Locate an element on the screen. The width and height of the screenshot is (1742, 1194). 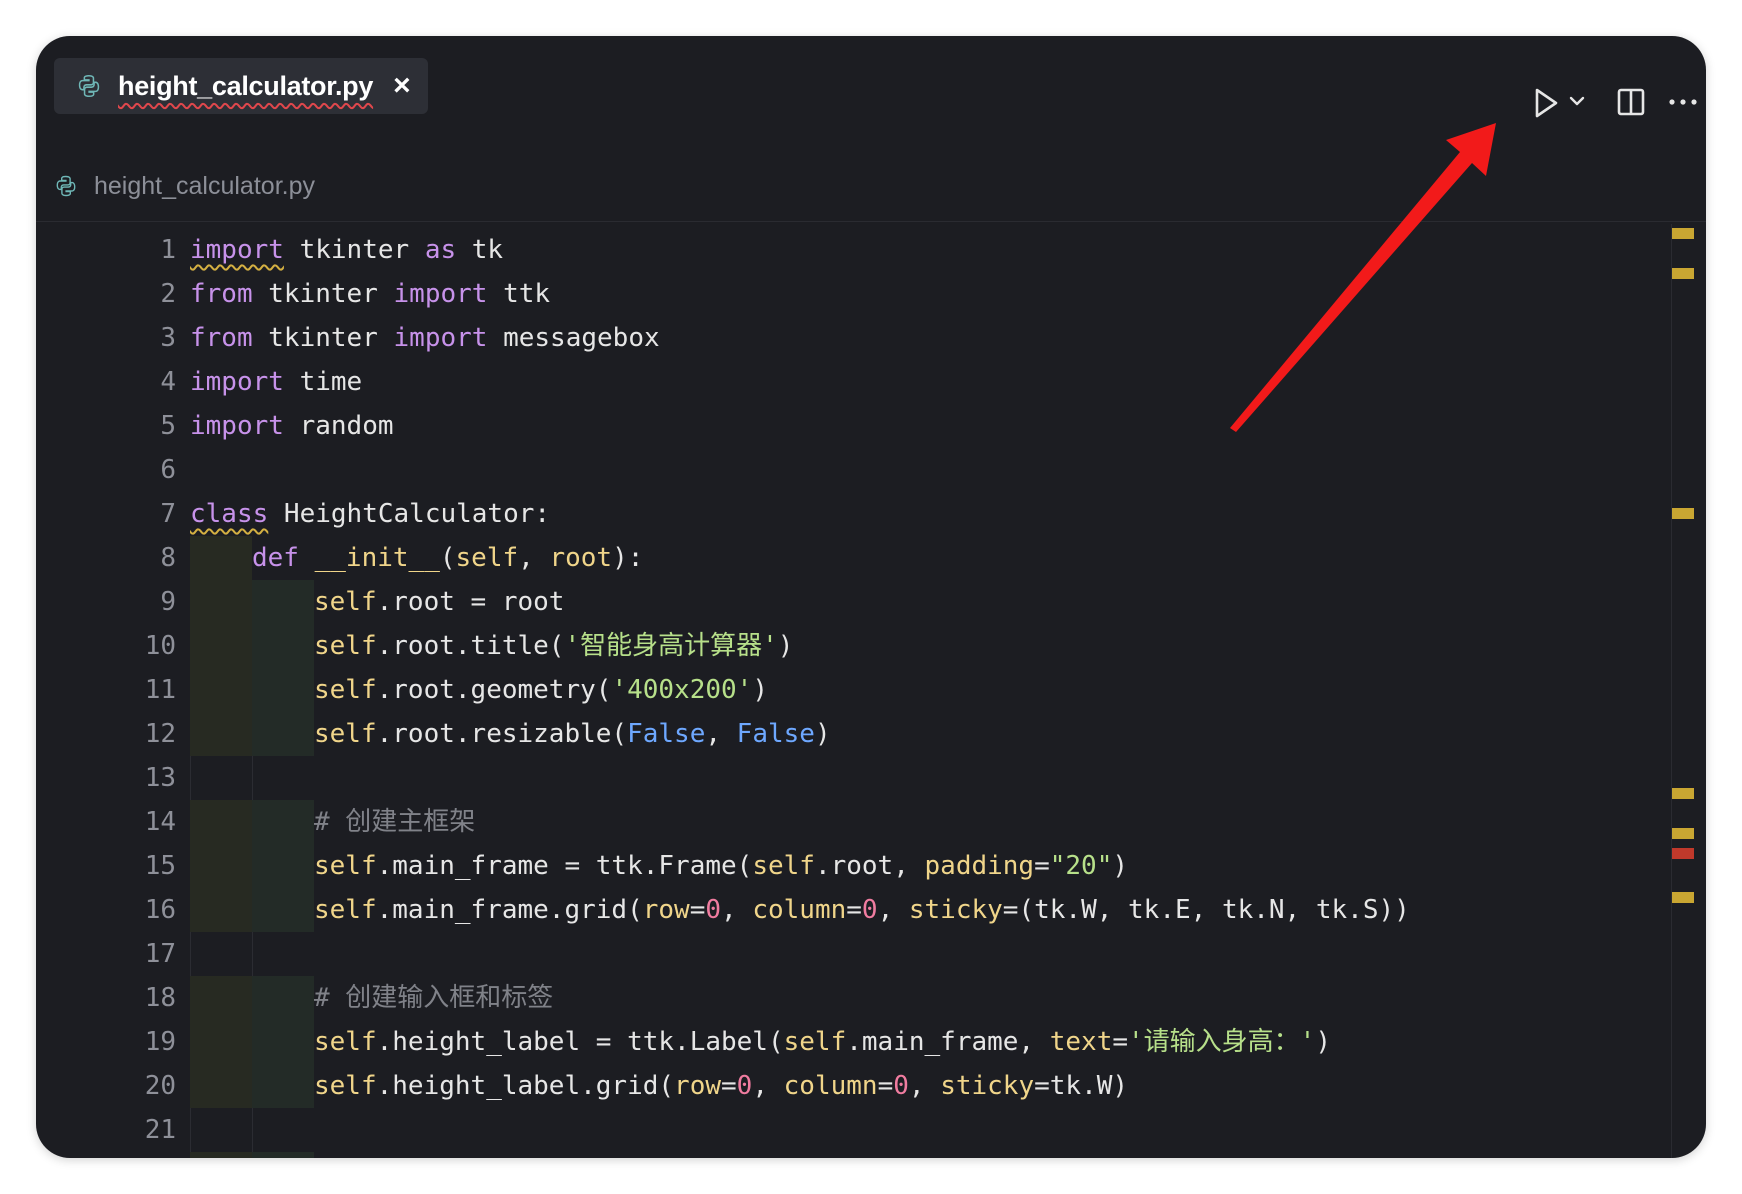
code-text: from tkinter import ttk is located at coordinates (370, 294).